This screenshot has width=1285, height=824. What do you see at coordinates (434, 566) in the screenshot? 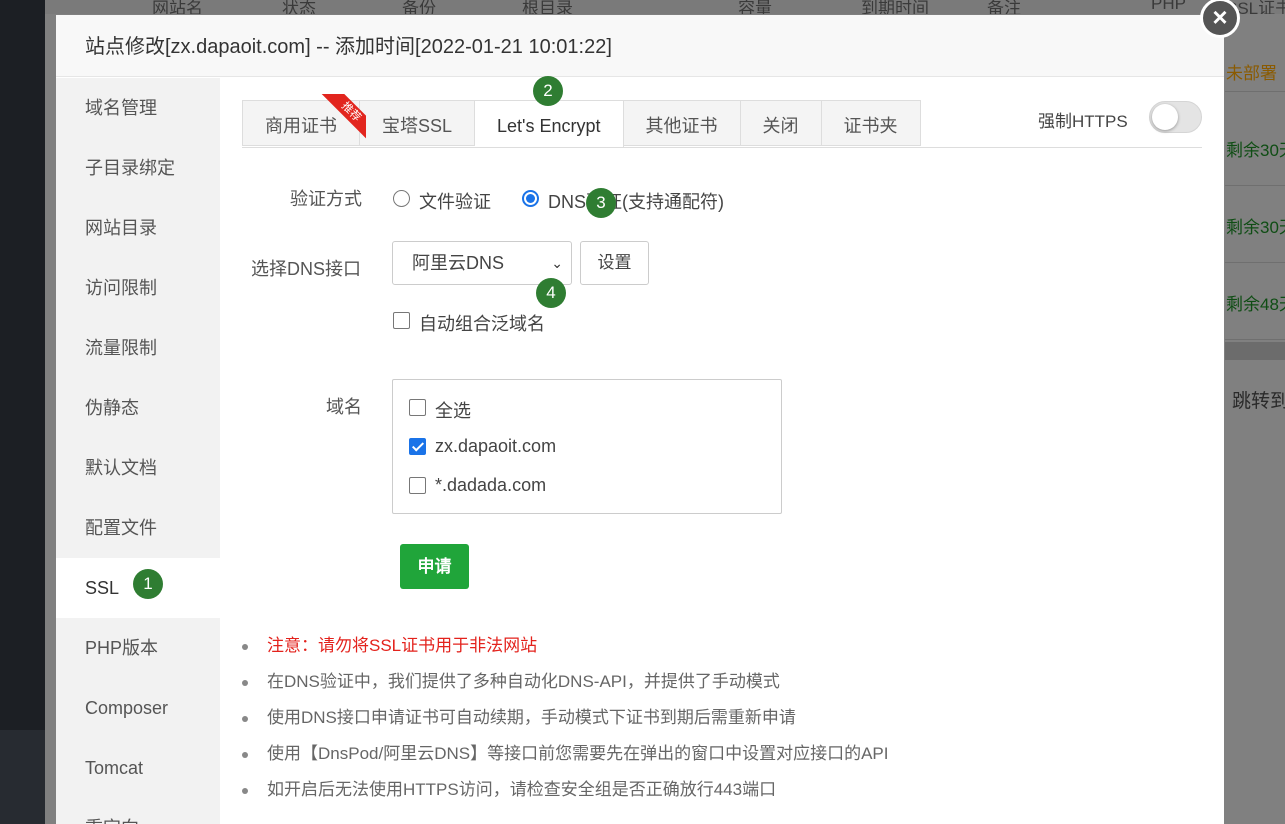
I see `apply-button: 申请` at bounding box center [434, 566].